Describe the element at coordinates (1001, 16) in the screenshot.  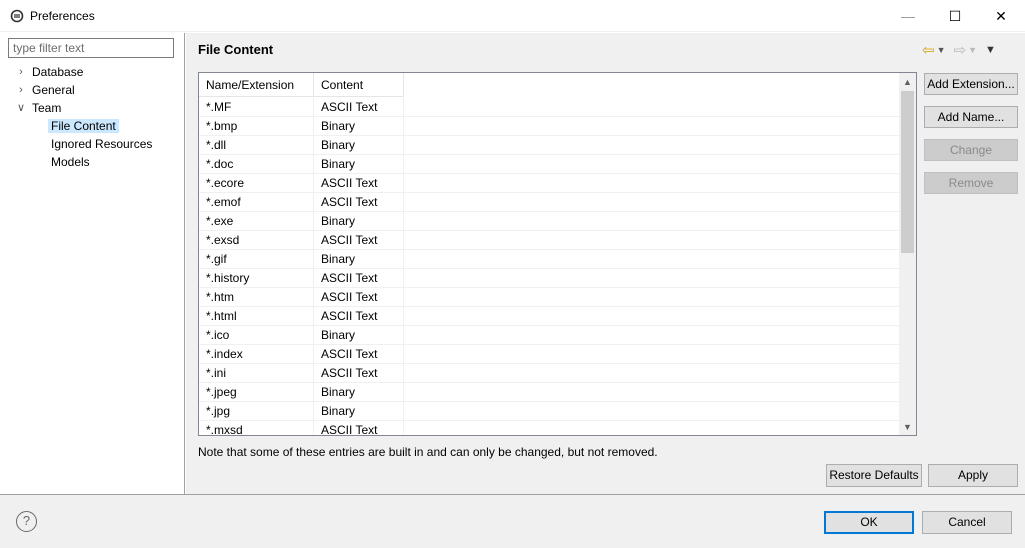
I see `close-icon: ✕` at that location.